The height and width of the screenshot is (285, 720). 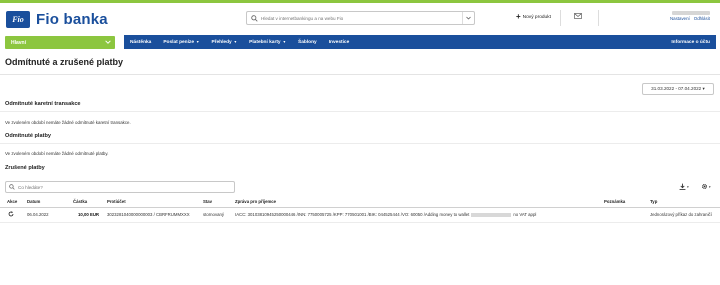 I want to click on user-links: Nastavení Odhlásit, so click(x=690, y=18).